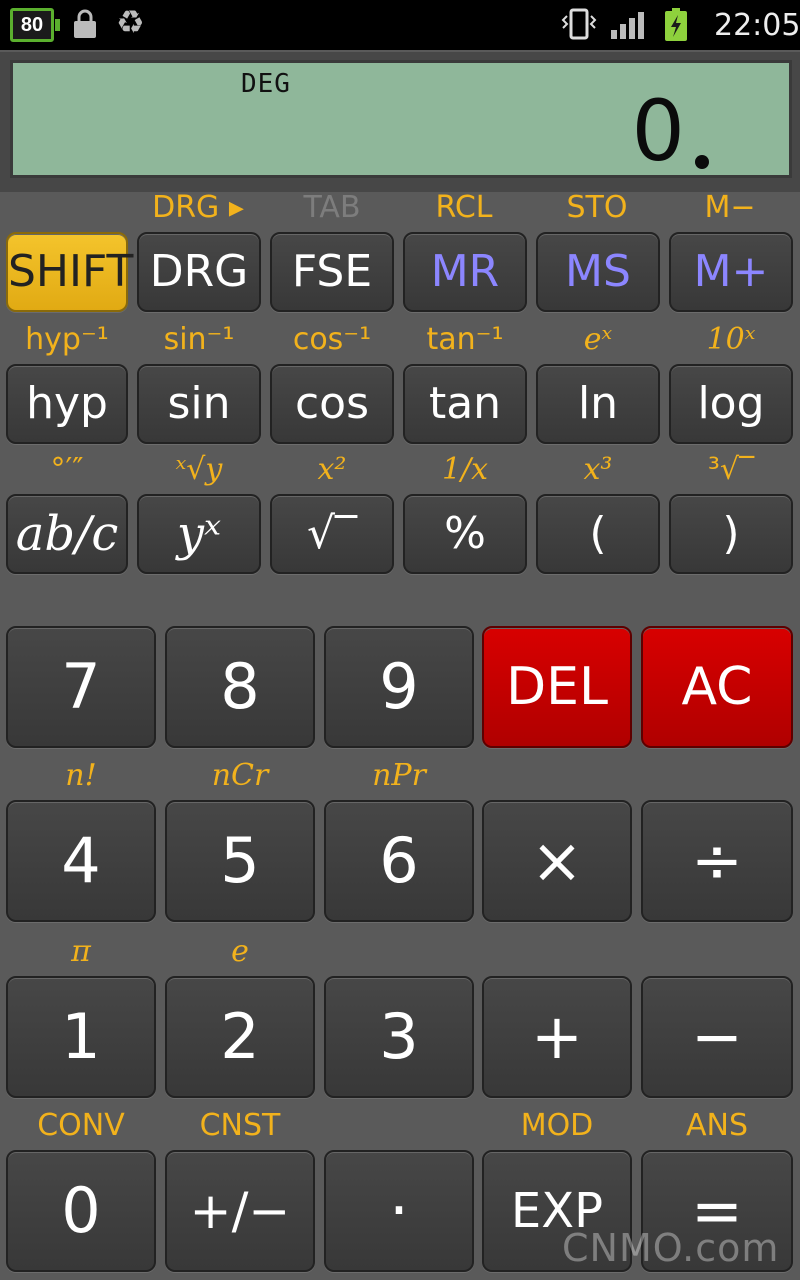 This screenshot has width=800, height=1280. I want to click on recycle-icon: ♻, so click(130, 22).